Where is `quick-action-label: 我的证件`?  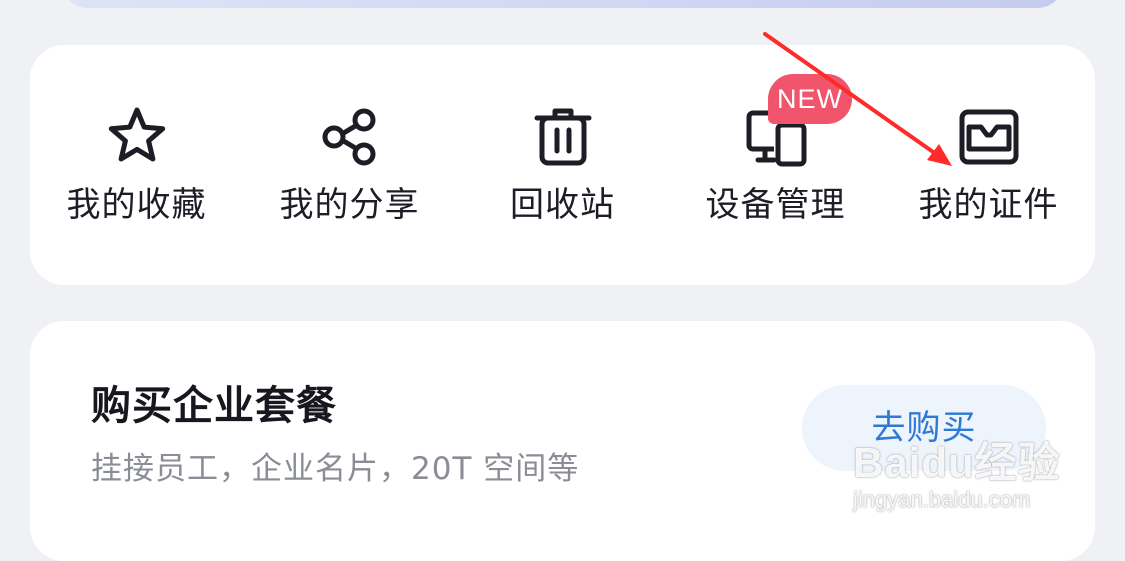 quick-action-label: 我的证件 is located at coordinates (988, 205).